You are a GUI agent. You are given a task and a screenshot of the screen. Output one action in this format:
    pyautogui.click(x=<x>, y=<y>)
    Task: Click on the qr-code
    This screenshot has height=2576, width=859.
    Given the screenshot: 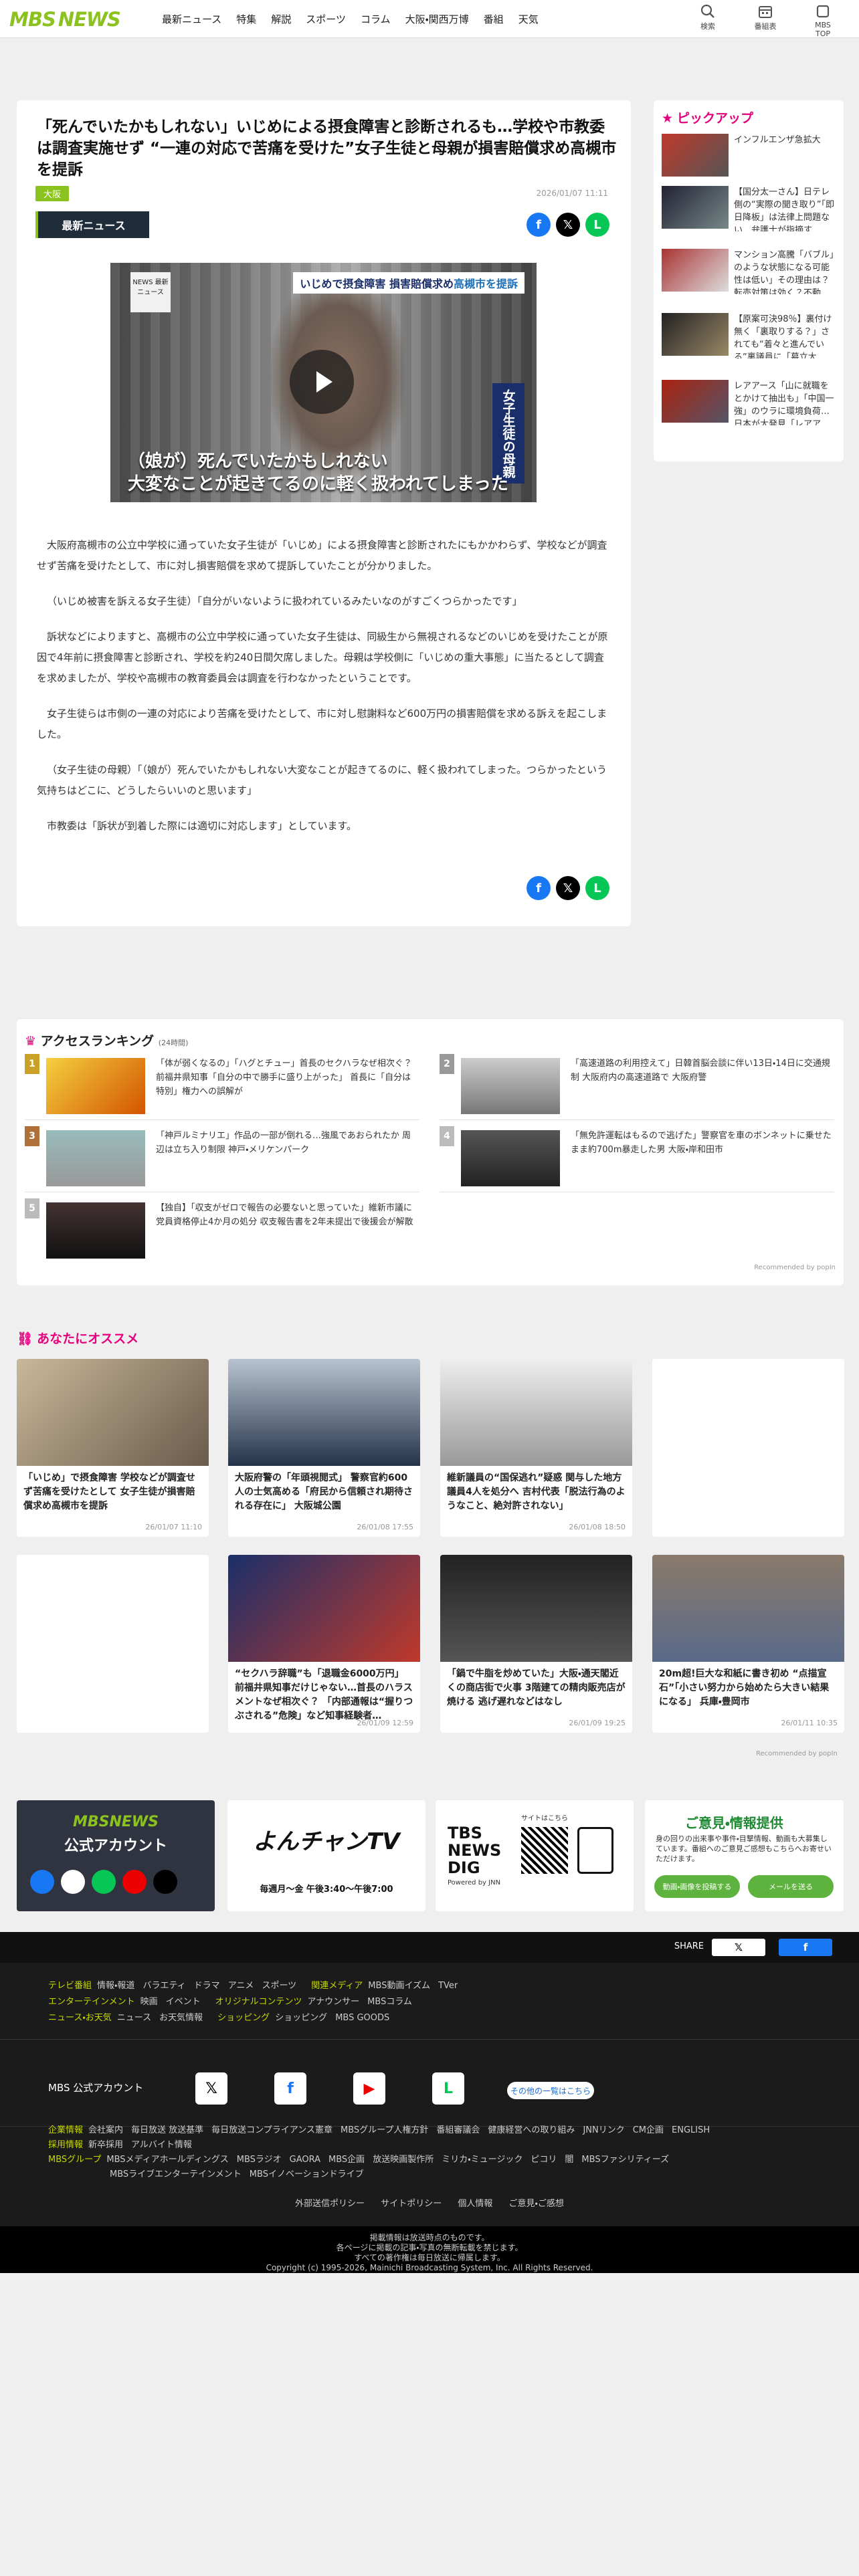 What is the action you would take?
    pyautogui.click(x=544, y=1850)
    